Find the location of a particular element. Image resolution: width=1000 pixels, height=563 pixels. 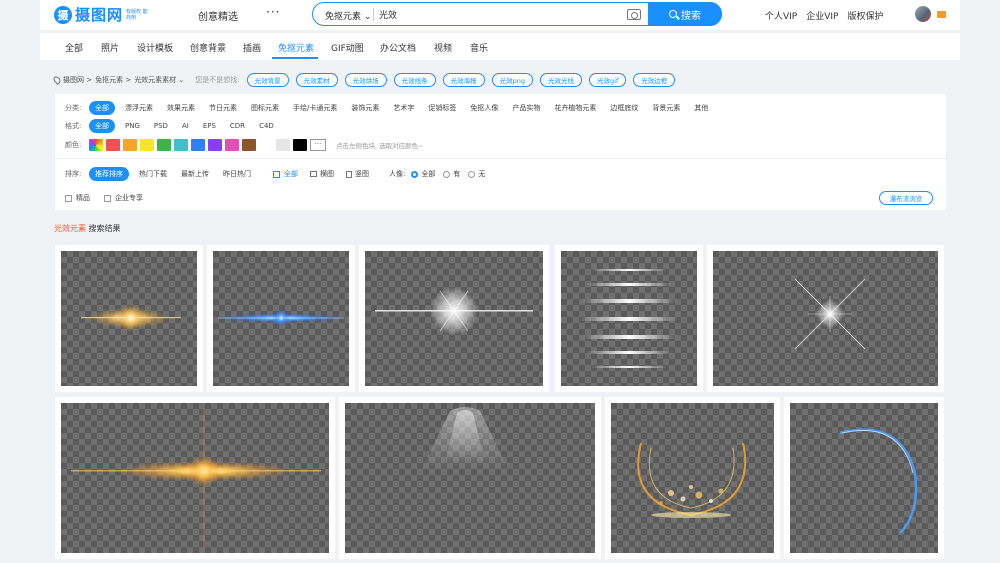

search-category-select: 免抠元素 ⌄ is located at coordinates (348, 15).